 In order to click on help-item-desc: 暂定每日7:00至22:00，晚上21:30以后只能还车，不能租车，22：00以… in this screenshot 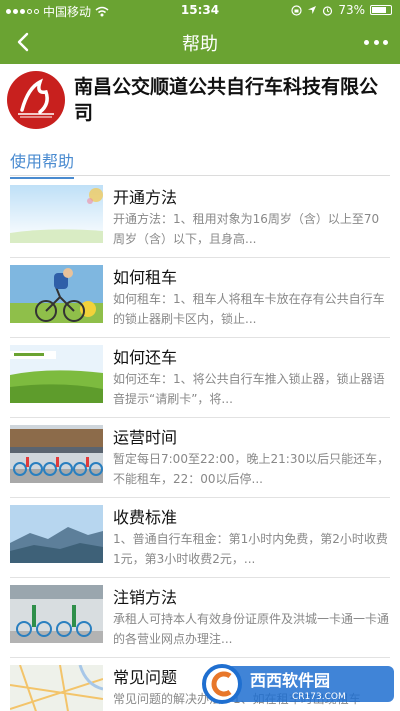, I will do `click(251, 469)`.